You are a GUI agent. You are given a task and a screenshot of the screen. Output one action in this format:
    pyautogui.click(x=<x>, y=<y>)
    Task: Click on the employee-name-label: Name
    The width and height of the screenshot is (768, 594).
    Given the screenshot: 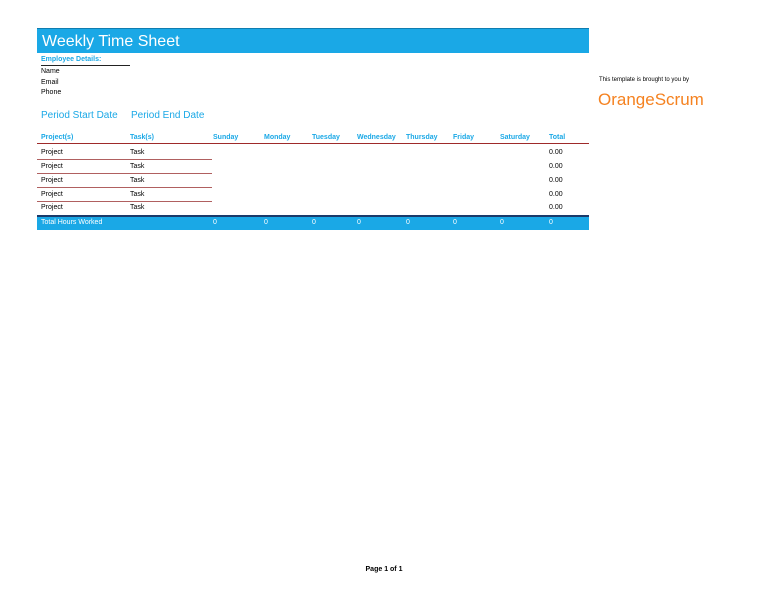 What is the action you would take?
    pyautogui.click(x=50, y=71)
    